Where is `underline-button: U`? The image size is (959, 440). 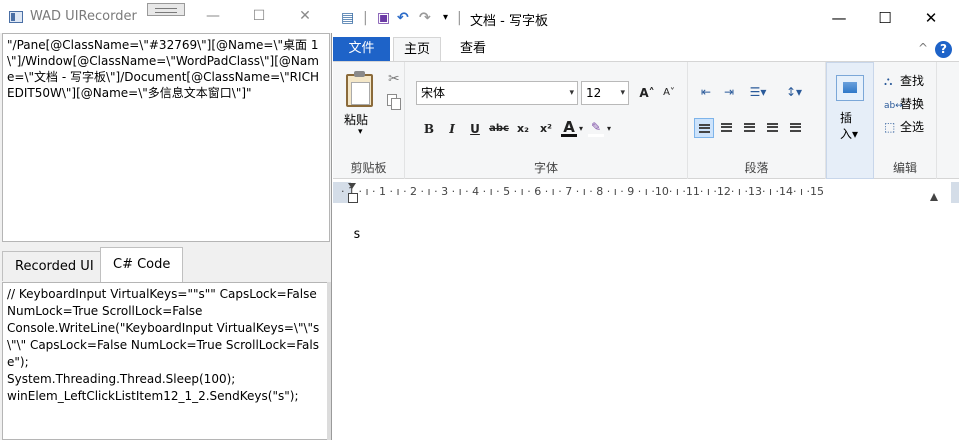
underline-button: U is located at coordinates (475, 129).